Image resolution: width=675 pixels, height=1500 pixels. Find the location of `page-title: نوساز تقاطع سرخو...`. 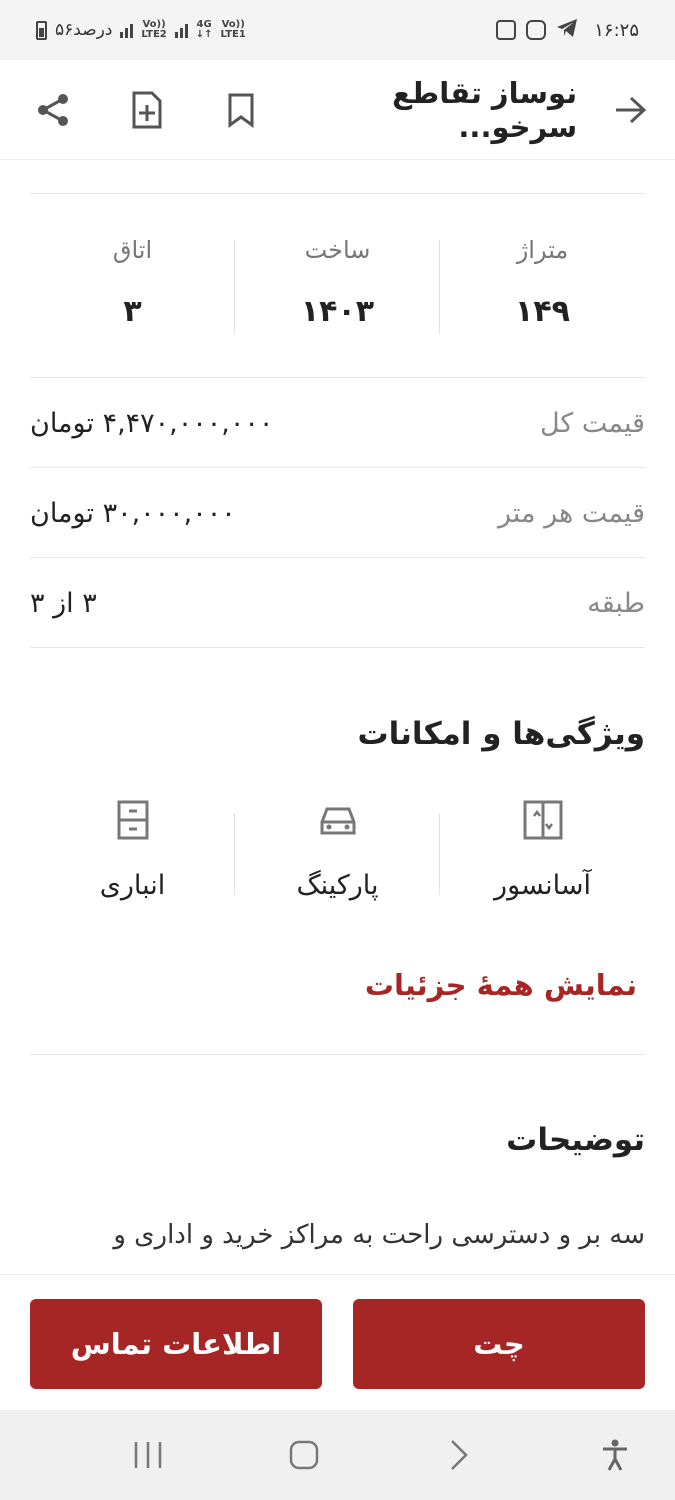

page-title: نوساز تقاطع سرخو... is located at coordinates (485, 109).